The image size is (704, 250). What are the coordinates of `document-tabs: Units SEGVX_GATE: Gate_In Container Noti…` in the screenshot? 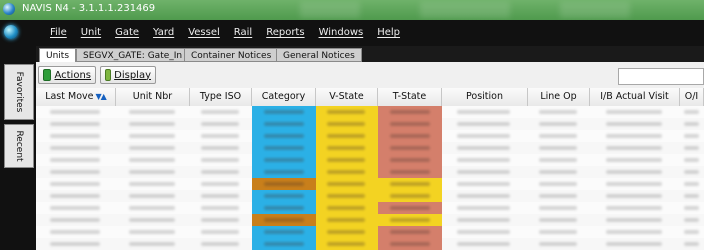 It's located at (370, 54).